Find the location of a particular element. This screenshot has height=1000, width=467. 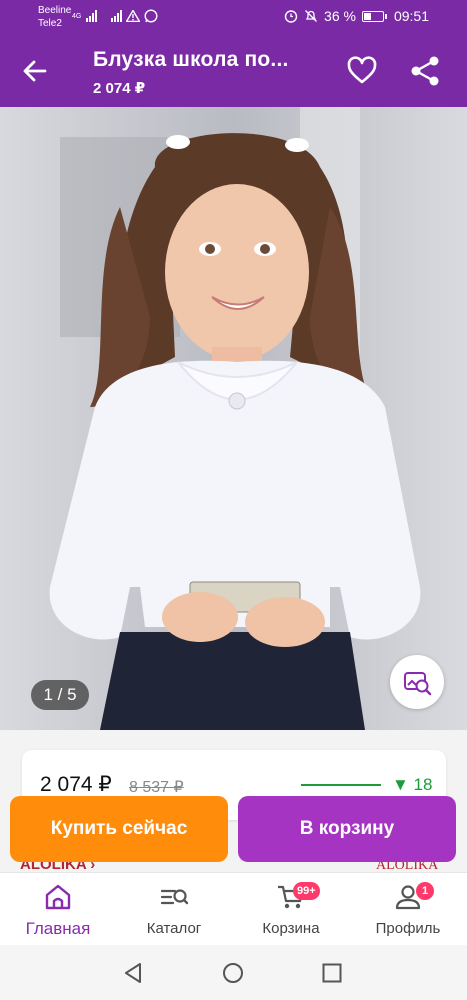

header-price: 2 074 ₽ is located at coordinates (119, 88).